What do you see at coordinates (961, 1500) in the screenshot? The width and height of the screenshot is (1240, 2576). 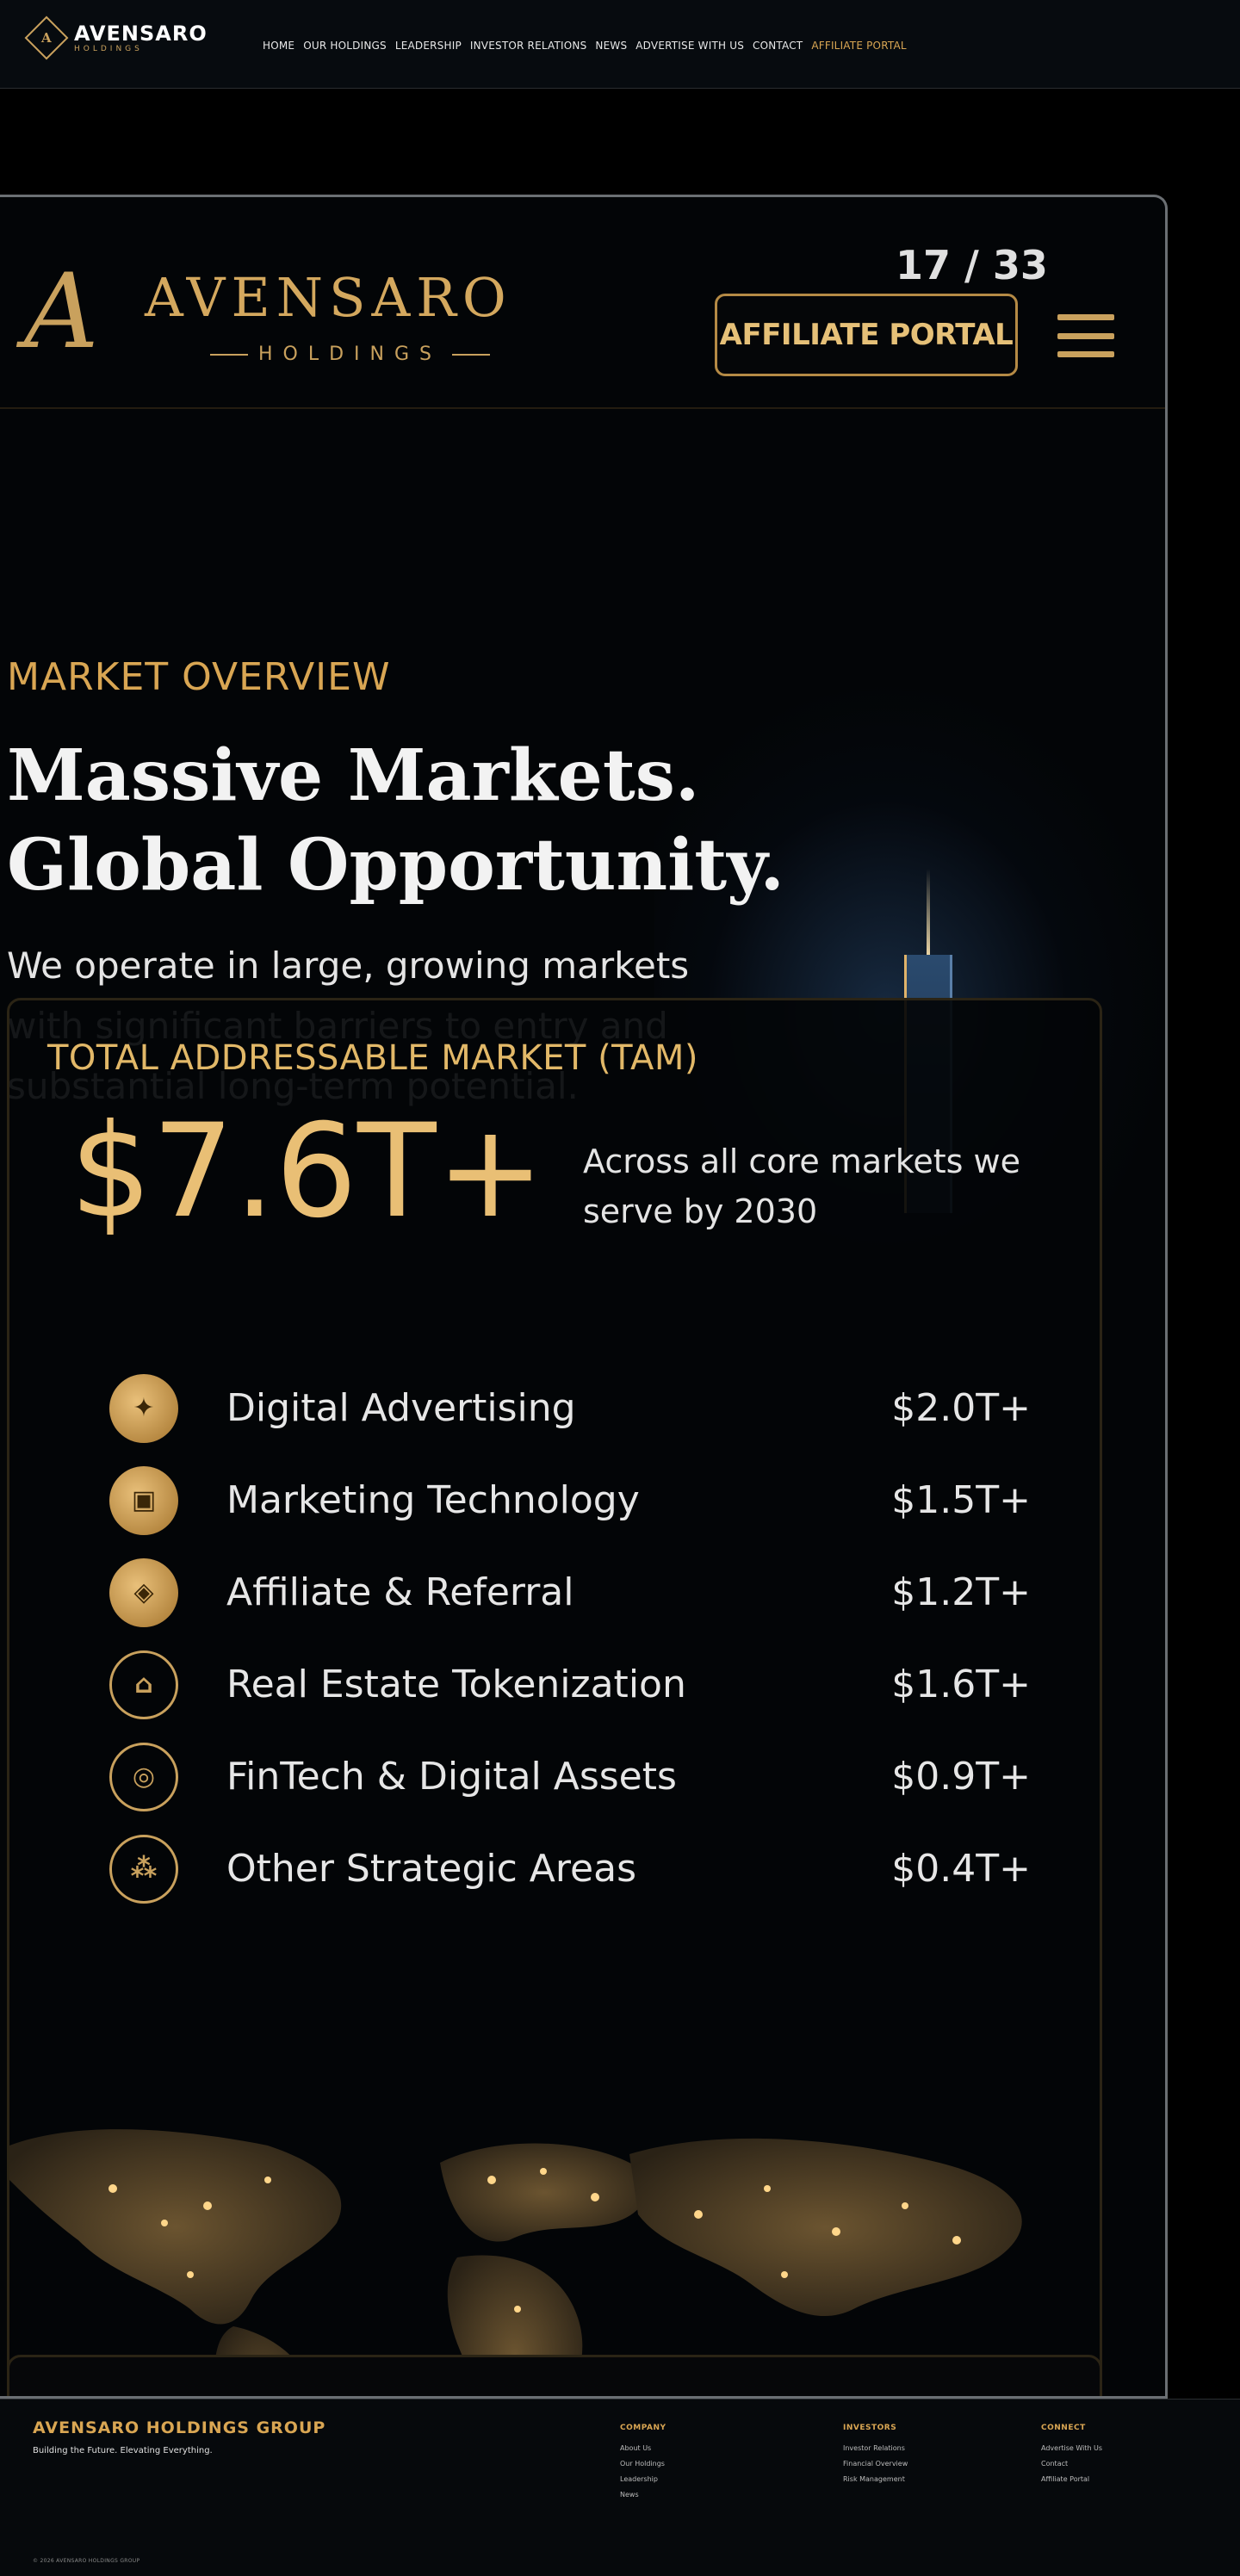 I see `market-value: $1.5T+` at bounding box center [961, 1500].